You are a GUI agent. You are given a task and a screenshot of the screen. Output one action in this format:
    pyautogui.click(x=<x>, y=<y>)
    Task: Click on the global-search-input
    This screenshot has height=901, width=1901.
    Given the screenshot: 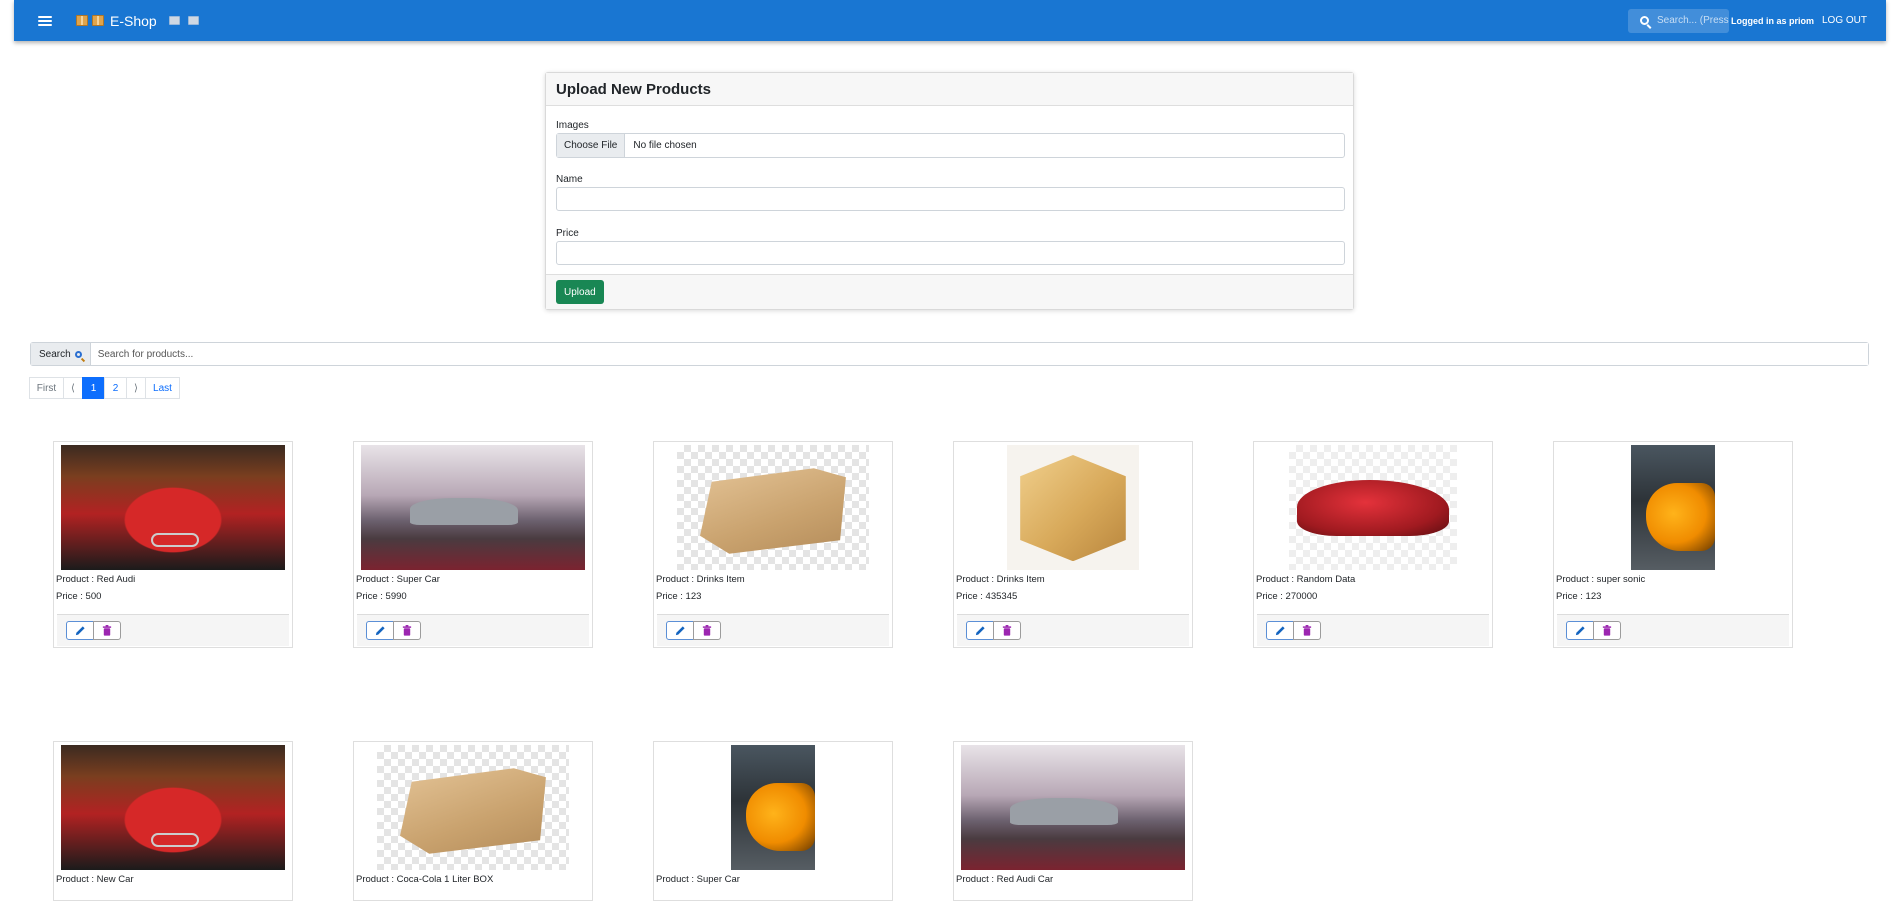 What is the action you would take?
    pyautogui.click(x=1692, y=20)
    